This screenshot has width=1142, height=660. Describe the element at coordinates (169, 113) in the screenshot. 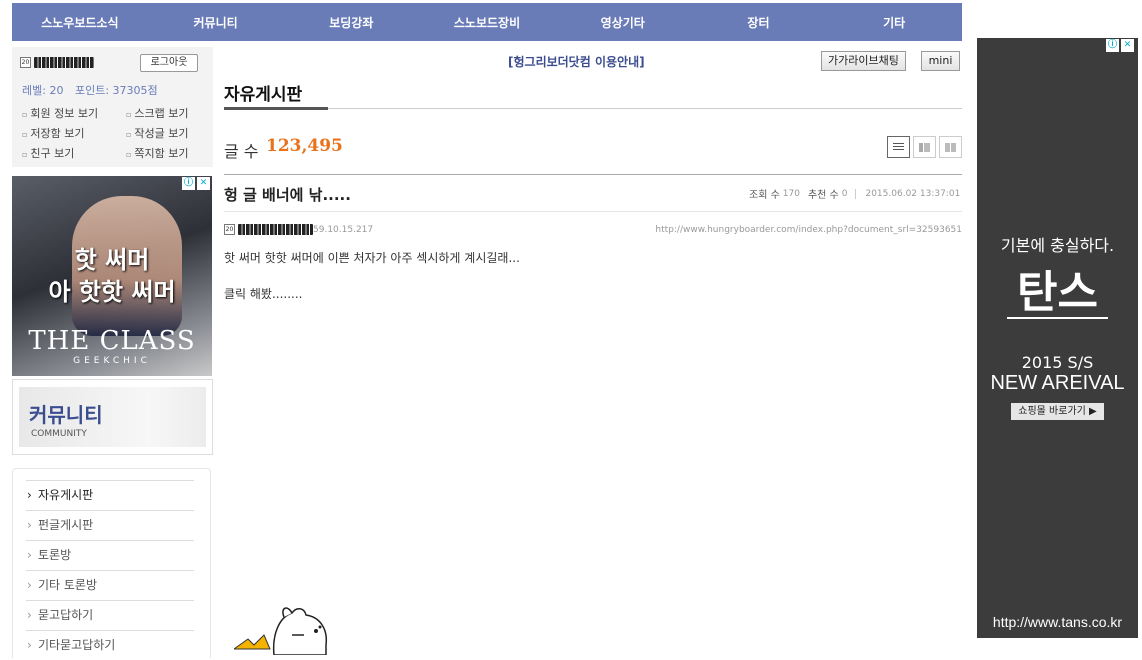

I see `link-scrap: 스크랩 보기` at that location.